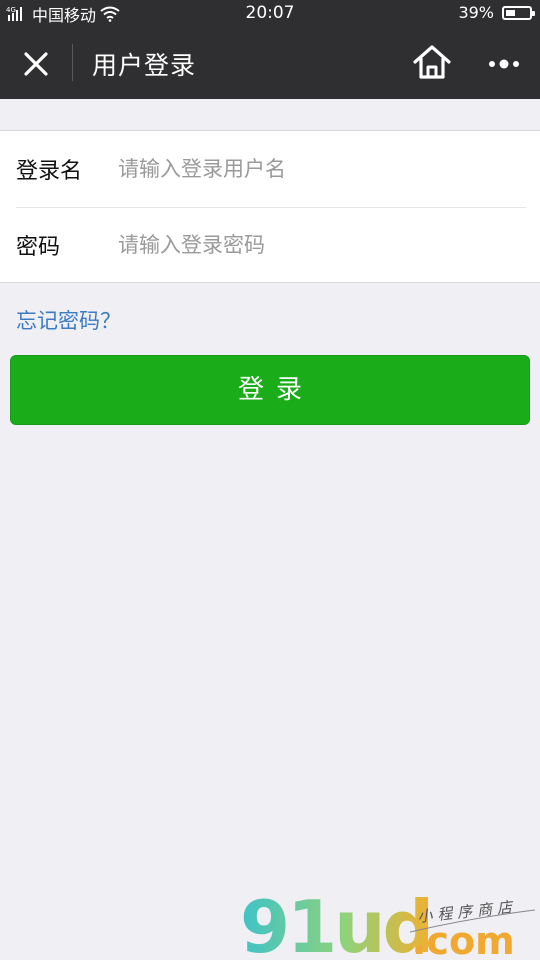 The height and width of the screenshot is (960, 540). What do you see at coordinates (72, 62) in the screenshot?
I see `nav-divider` at bounding box center [72, 62].